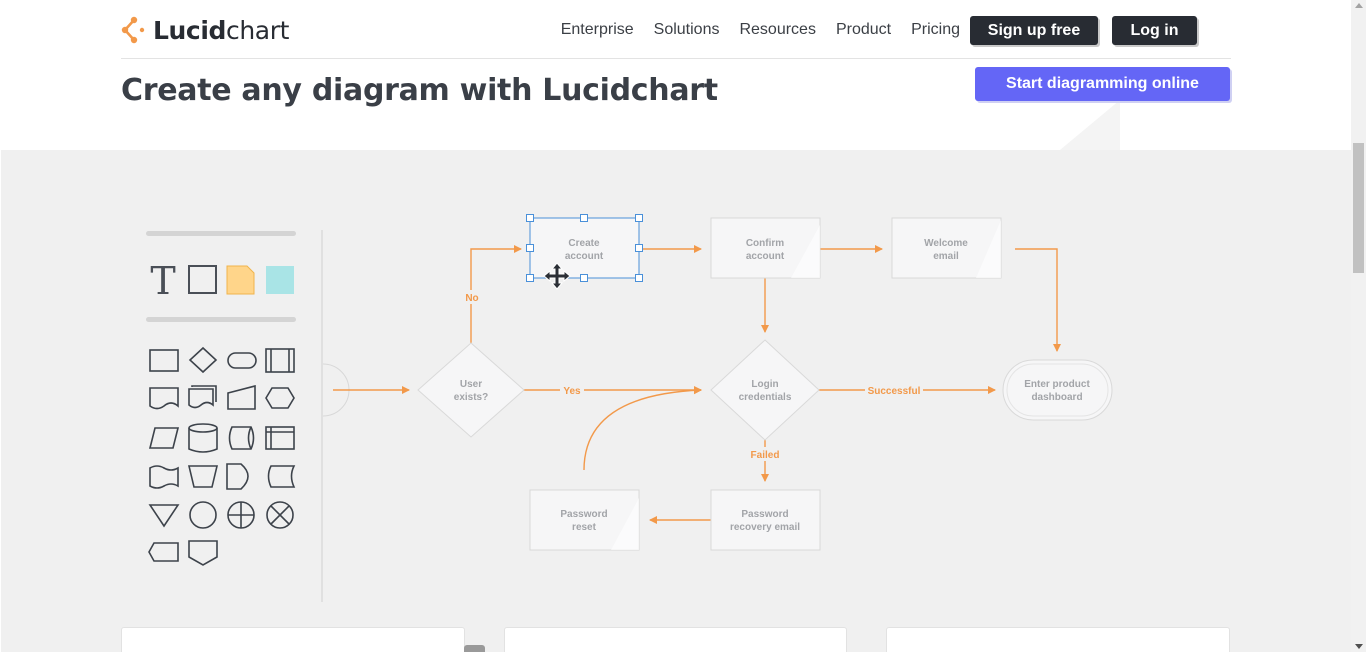  I want to click on edge-label-successful: Successful, so click(894, 391).